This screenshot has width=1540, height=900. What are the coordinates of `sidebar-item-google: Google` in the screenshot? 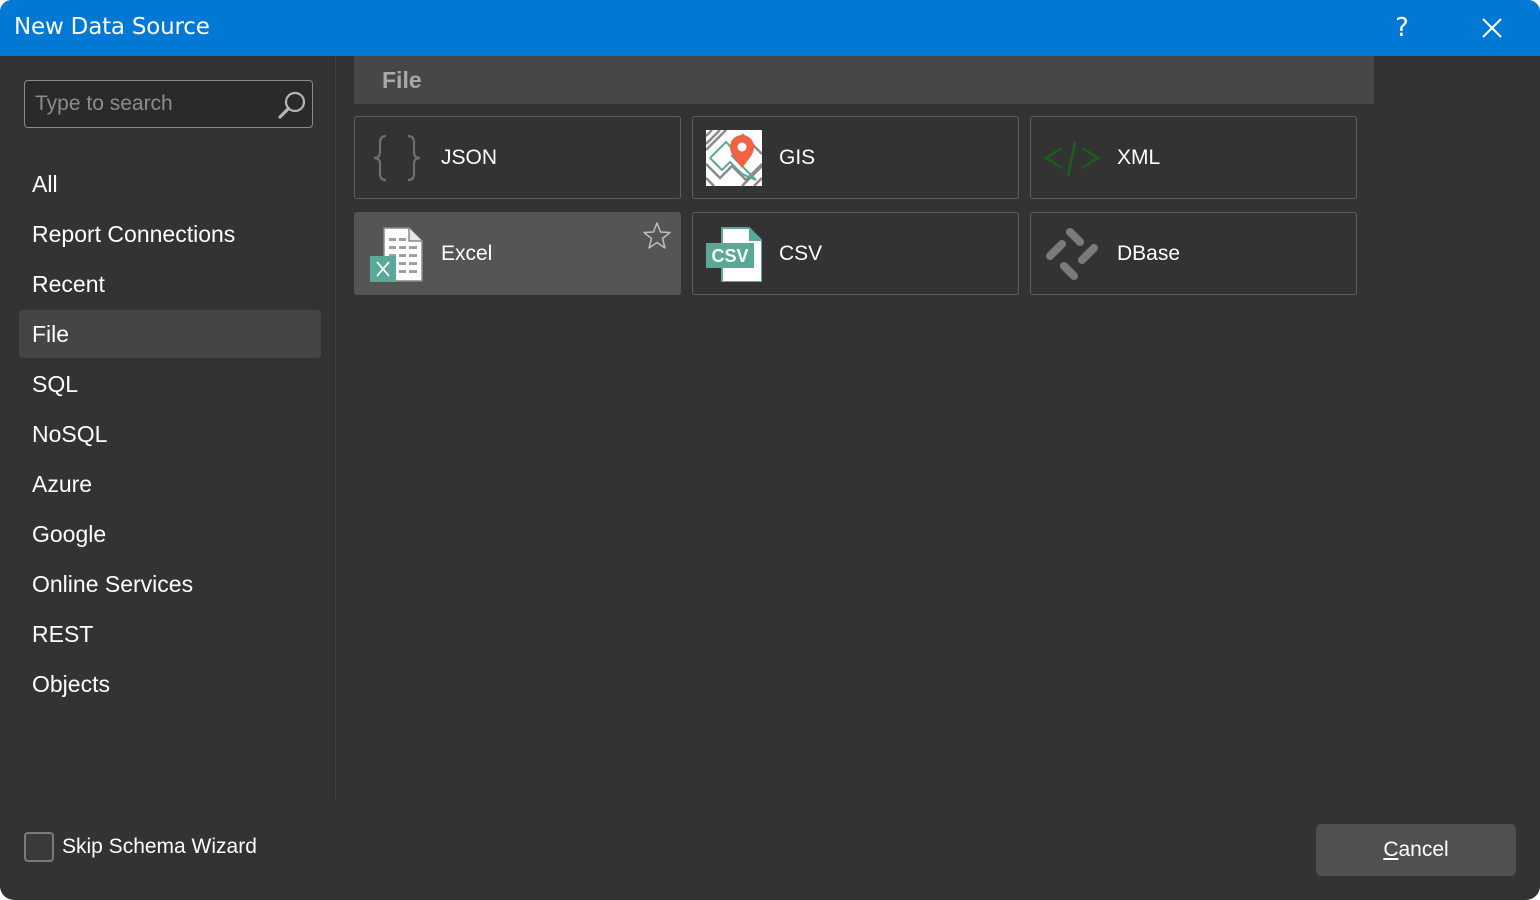 It's located at (170, 534).